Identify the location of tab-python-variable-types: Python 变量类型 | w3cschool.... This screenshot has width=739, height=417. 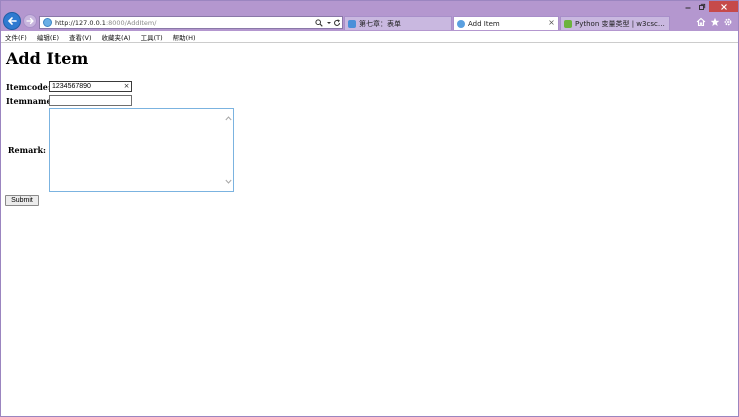
(615, 23).